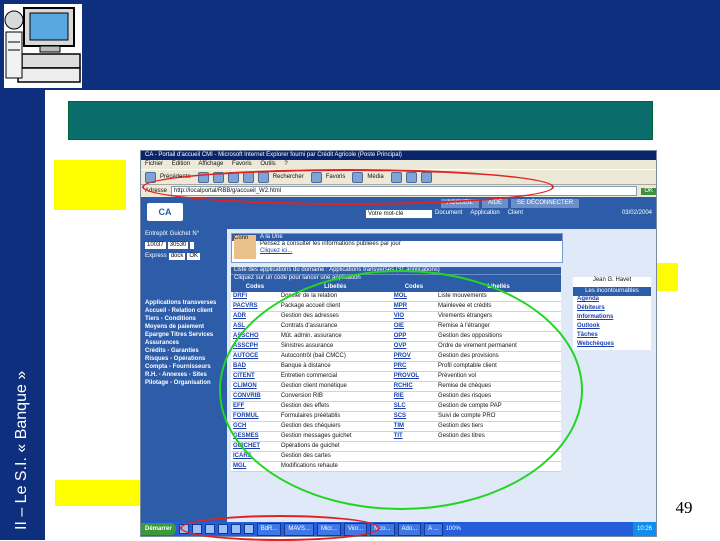  I want to click on link-informations: Informations, so click(612, 318).